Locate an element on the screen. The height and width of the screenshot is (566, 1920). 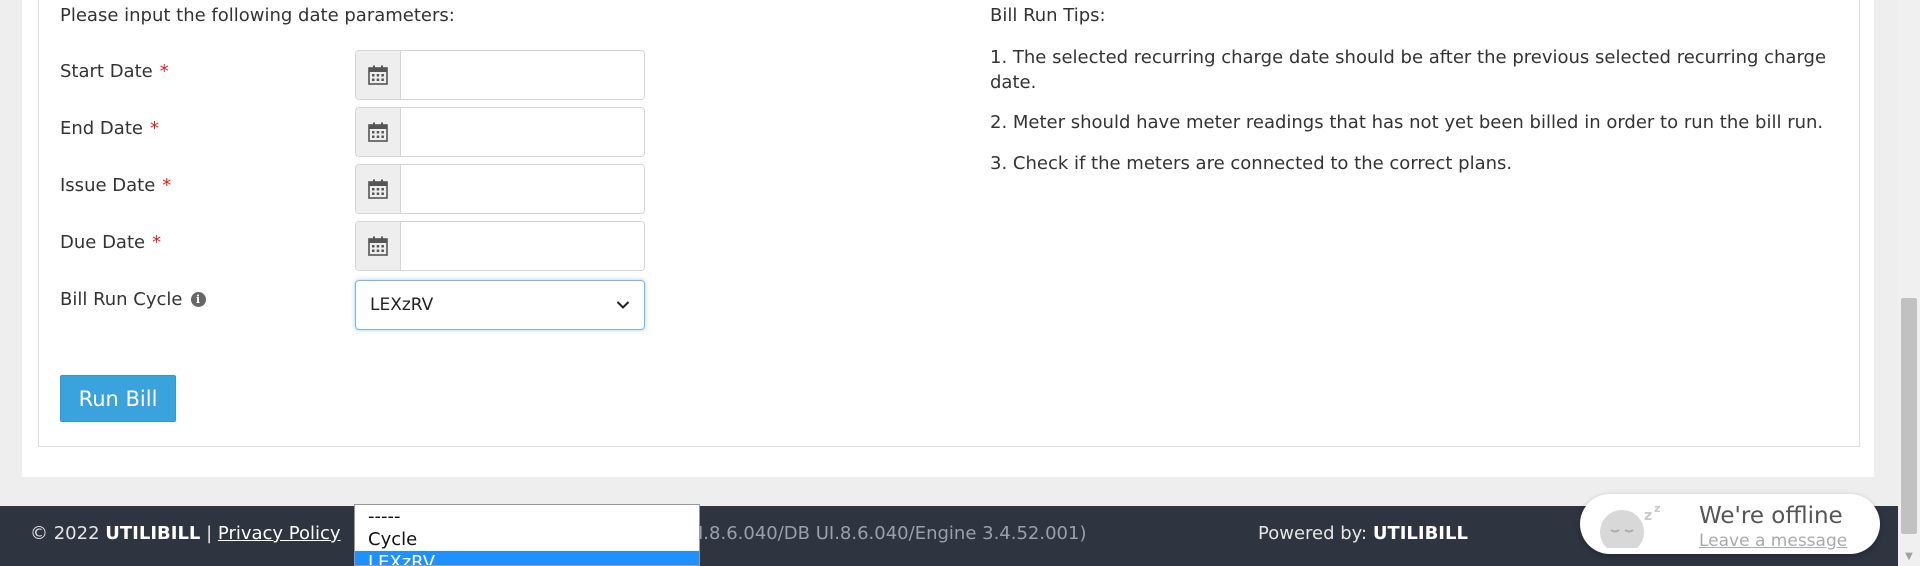
dropdown-option: Cycle is located at coordinates (527, 539).